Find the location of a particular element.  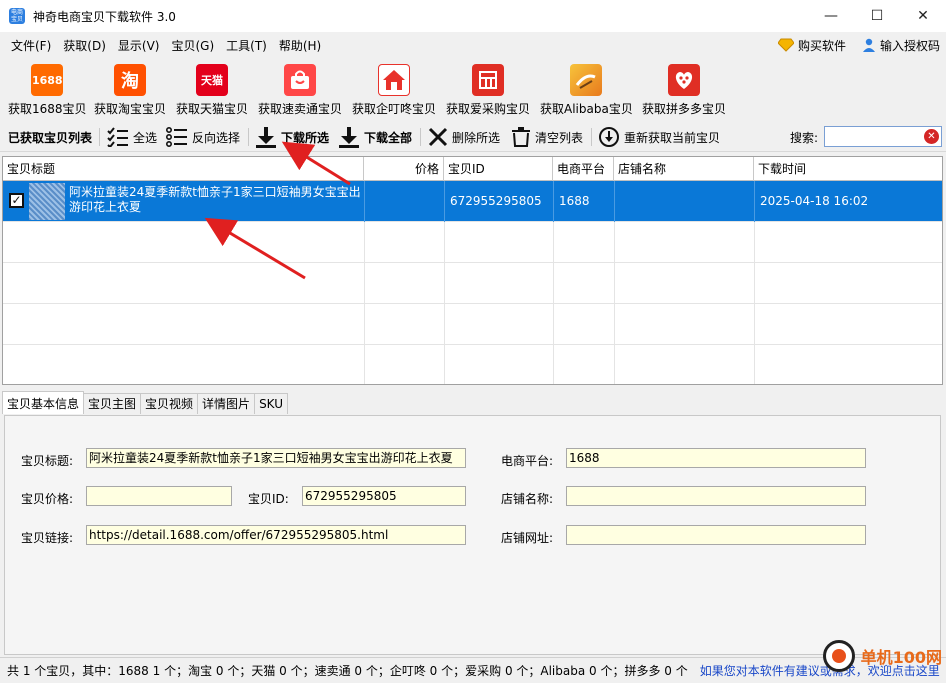

fetch-taobao-button: 淘 获取淘宝宝贝 is located at coordinates (130, 90).